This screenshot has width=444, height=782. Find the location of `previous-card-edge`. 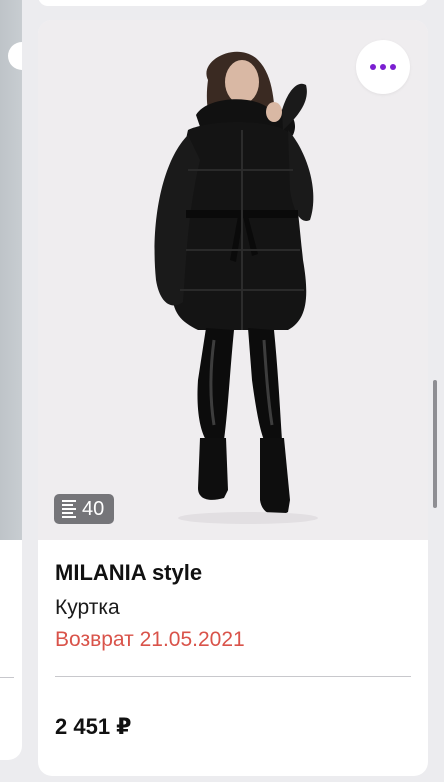

previous-card-edge is located at coordinates (233, 3).